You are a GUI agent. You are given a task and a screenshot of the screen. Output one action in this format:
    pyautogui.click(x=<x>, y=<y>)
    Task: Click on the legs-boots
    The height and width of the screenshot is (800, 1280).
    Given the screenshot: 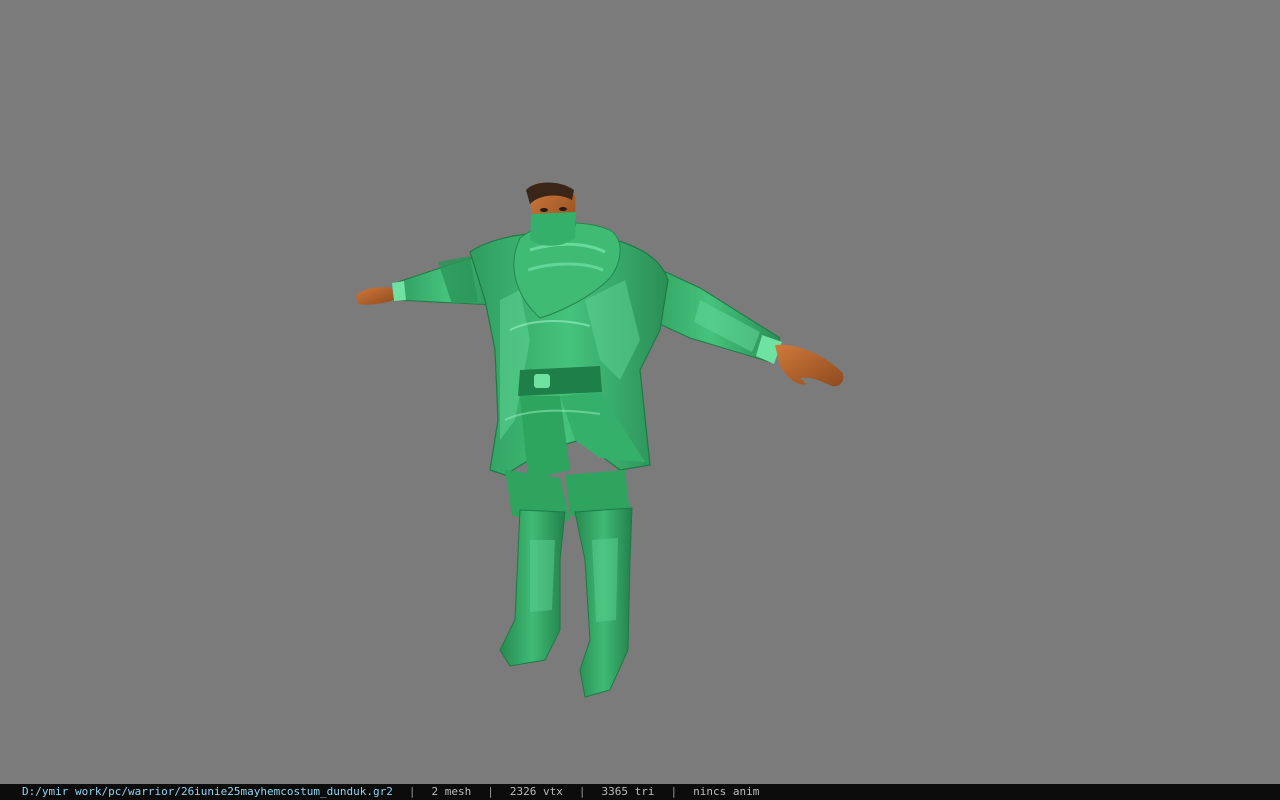 What is the action you would take?
    pyautogui.click(x=566, y=584)
    